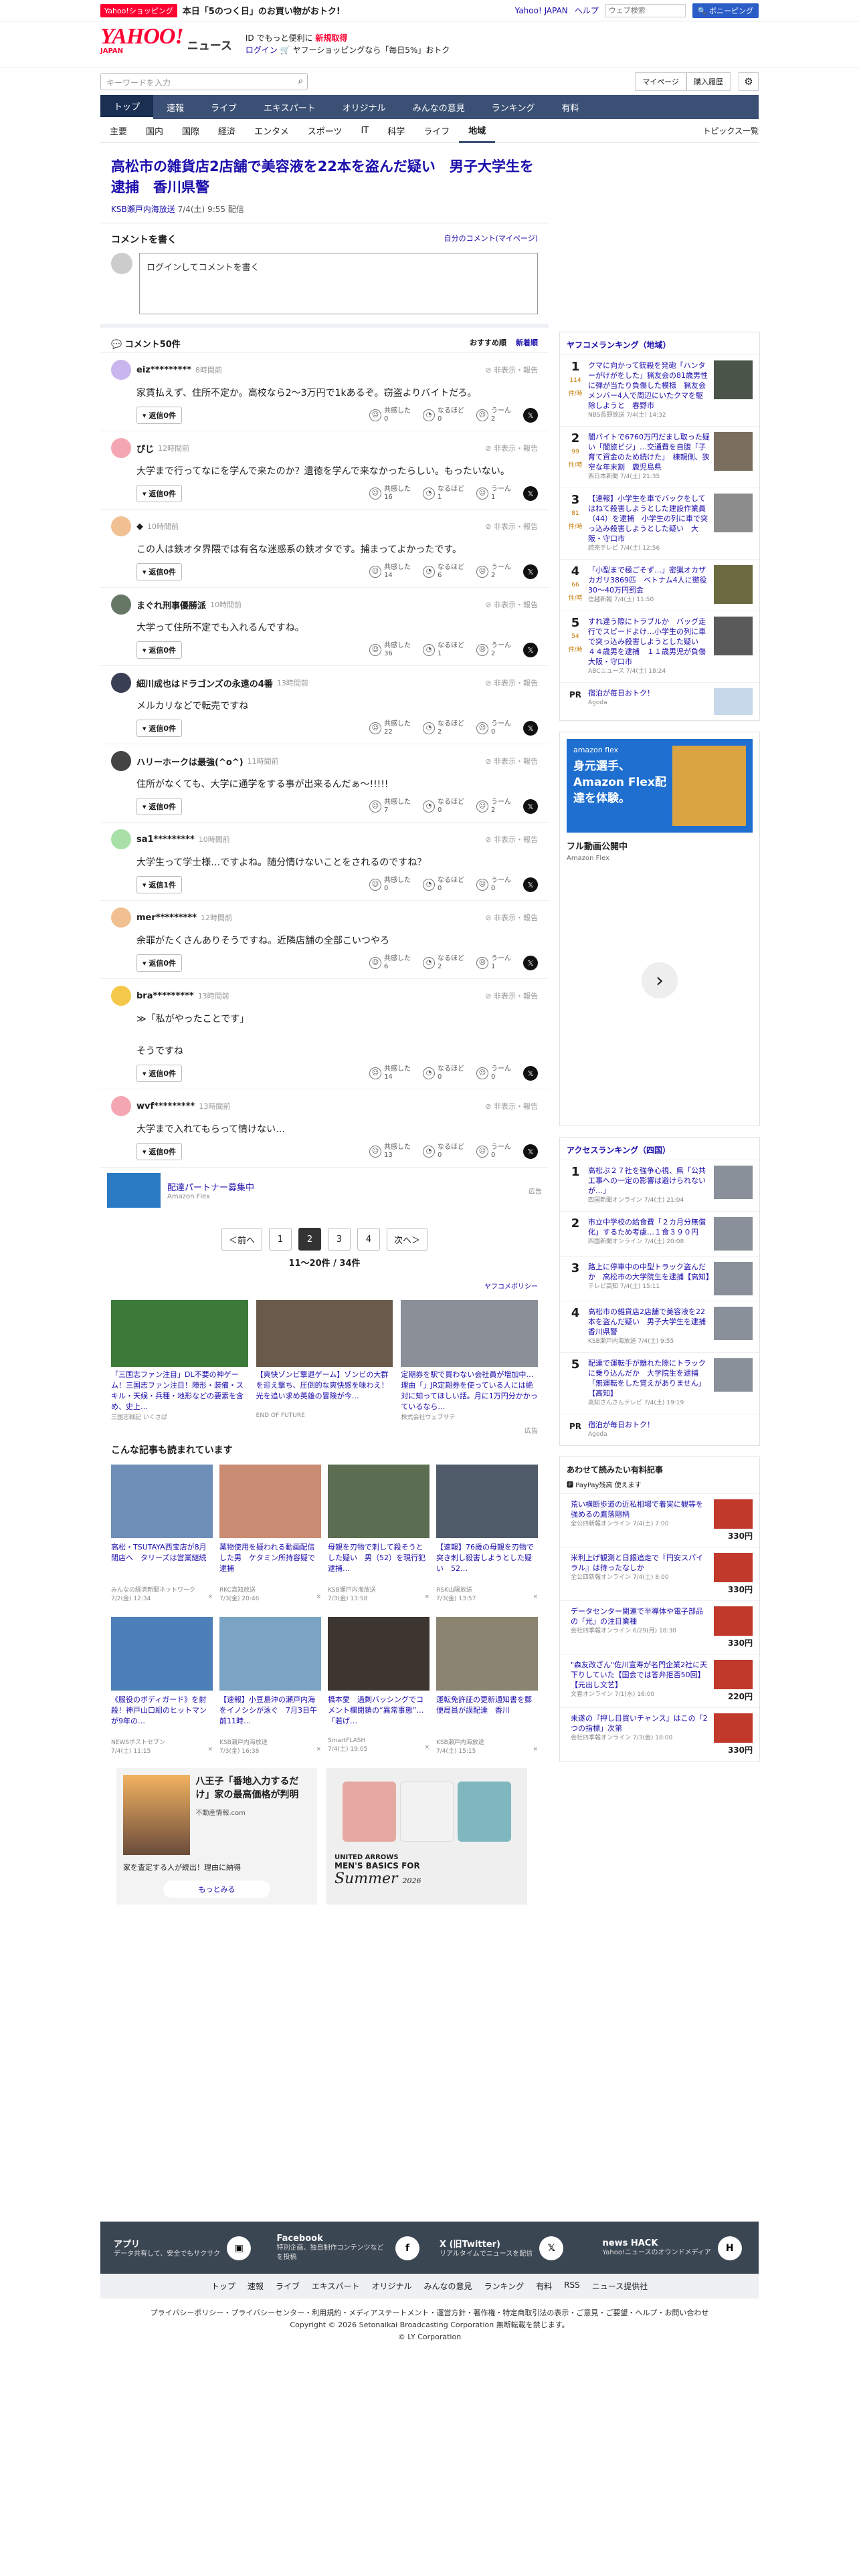  What do you see at coordinates (280, 1239) in the screenshot?
I see `page-1: 1` at bounding box center [280, 1239].